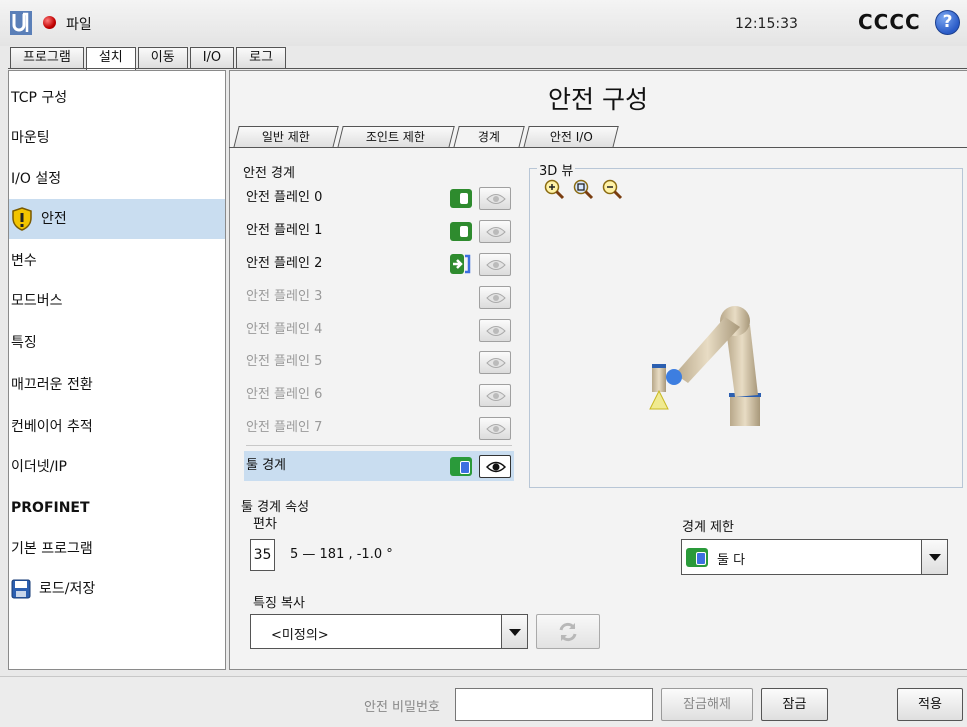  Describe the element at coordinates (49, 22) in the screenshot. I see `robot-status-icon` at that location.